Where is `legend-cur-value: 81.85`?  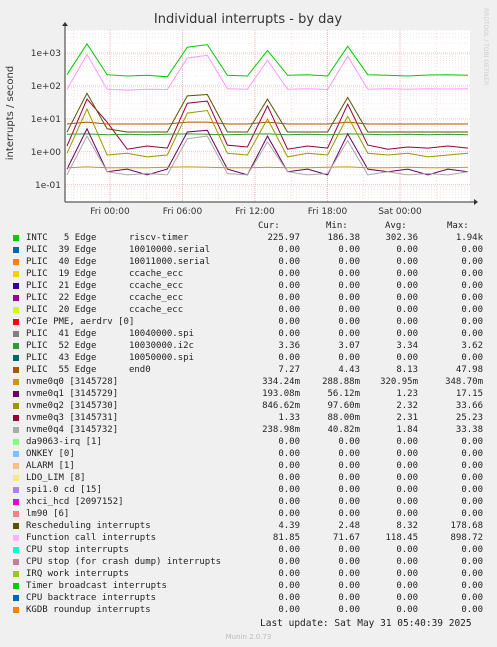 legend-cur-value: 81.85 is located at coordinates (286, 538).